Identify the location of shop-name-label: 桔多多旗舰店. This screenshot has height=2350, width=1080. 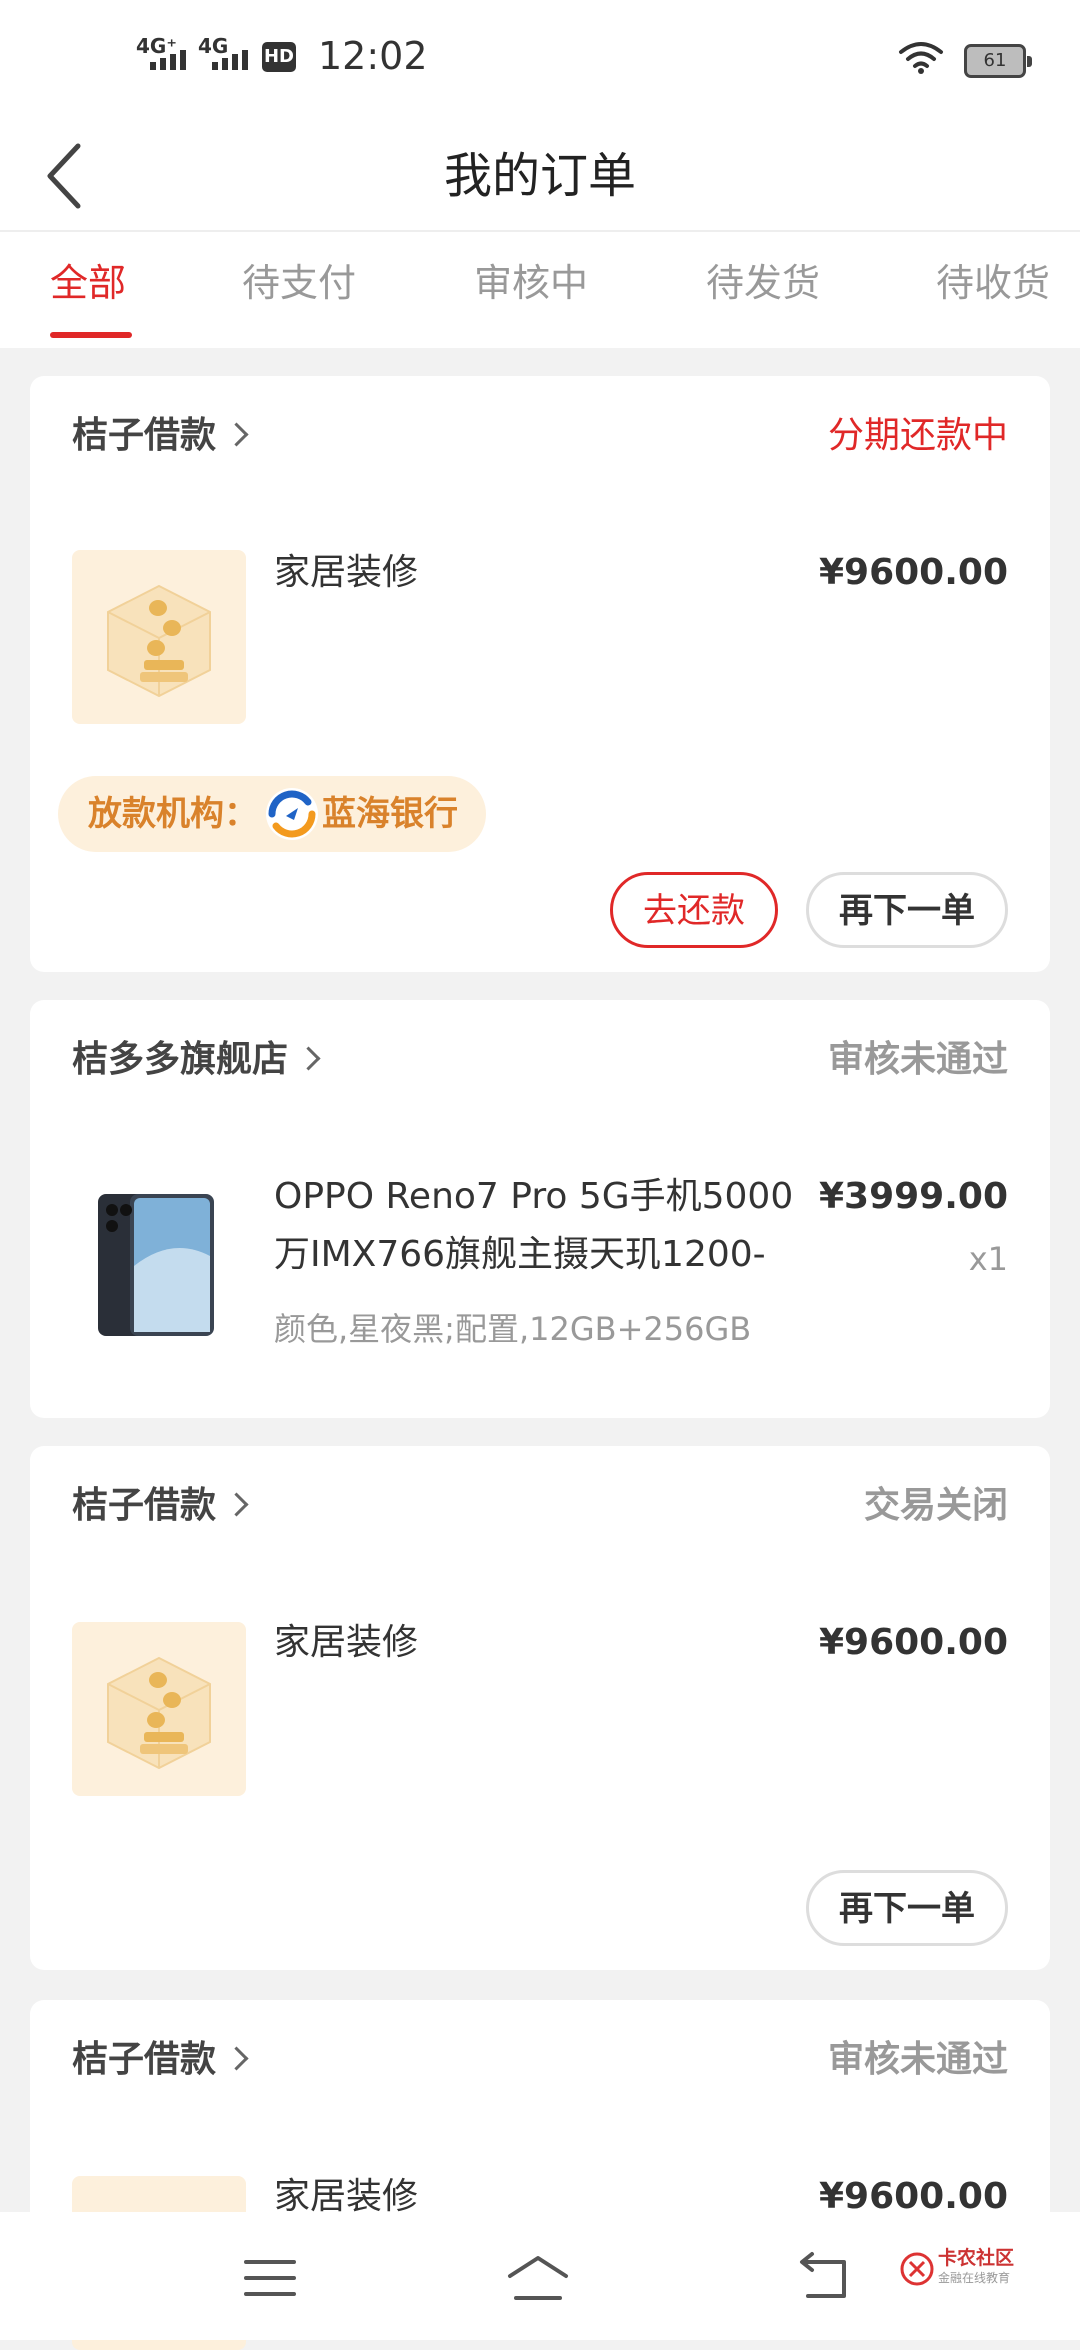
(180, 1059).